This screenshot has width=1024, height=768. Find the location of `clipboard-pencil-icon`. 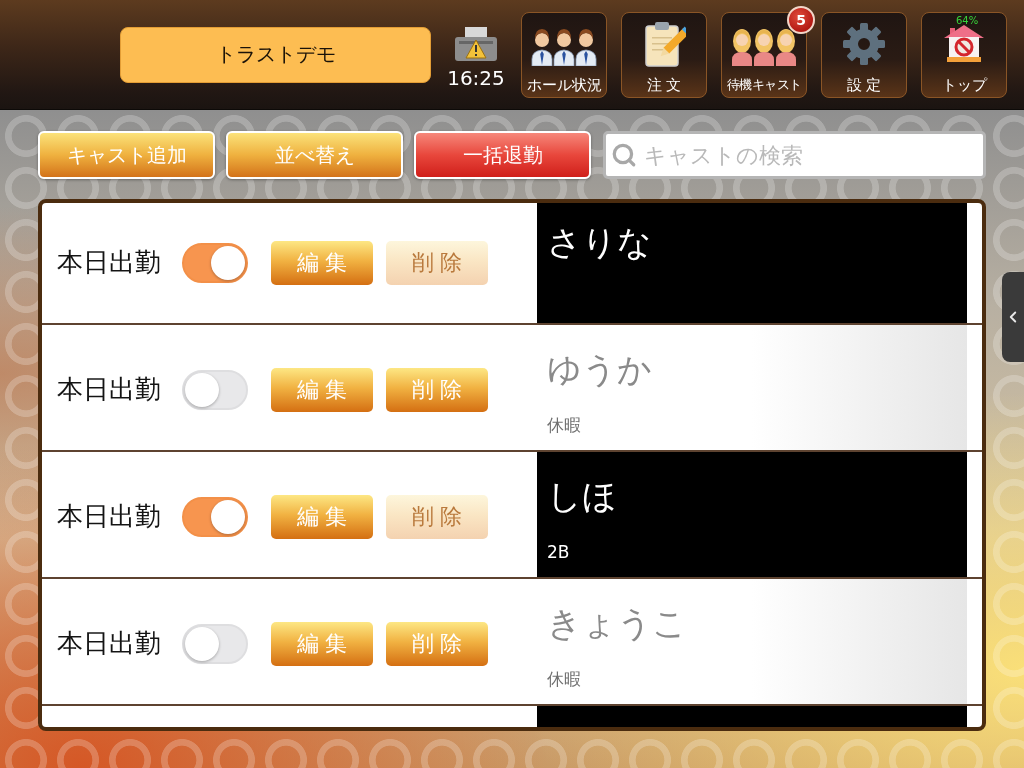

clipboard-pencil-icon is located at coordinates (664, 43).